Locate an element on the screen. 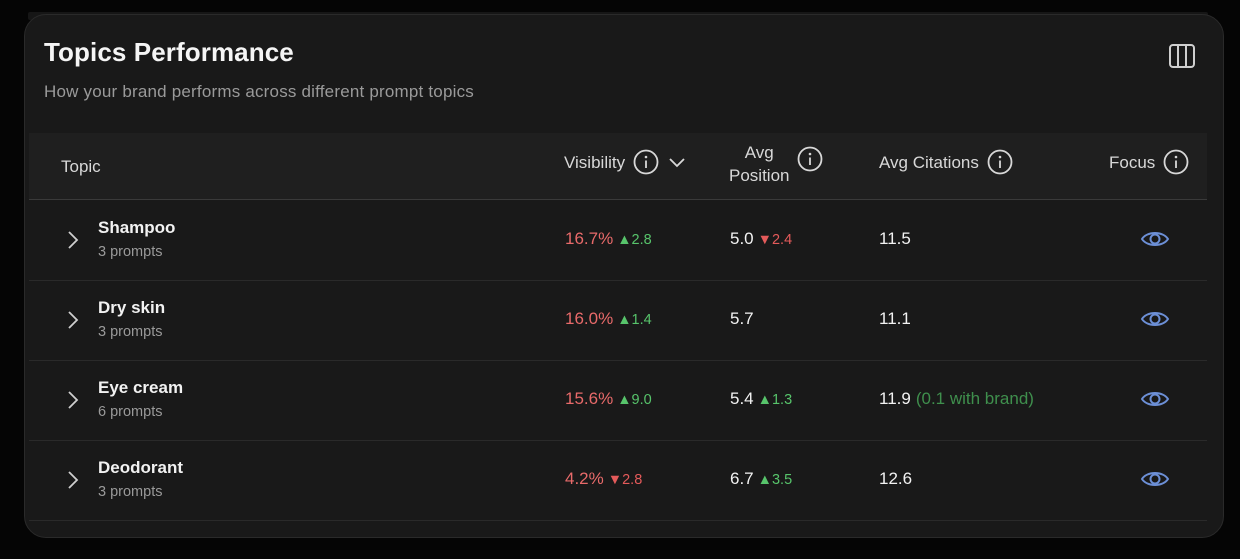 Image resolution: width=1240 pixels, height=559 pixels. visibility-value: 4.2% is located at coordinates (584, 478).